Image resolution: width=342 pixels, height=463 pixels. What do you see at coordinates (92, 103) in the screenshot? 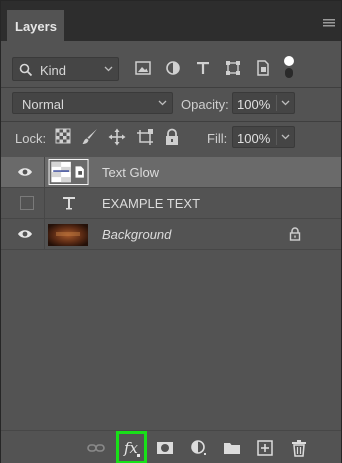
I see `blend-mode-select: Normal` at bounding box center [92, 103].